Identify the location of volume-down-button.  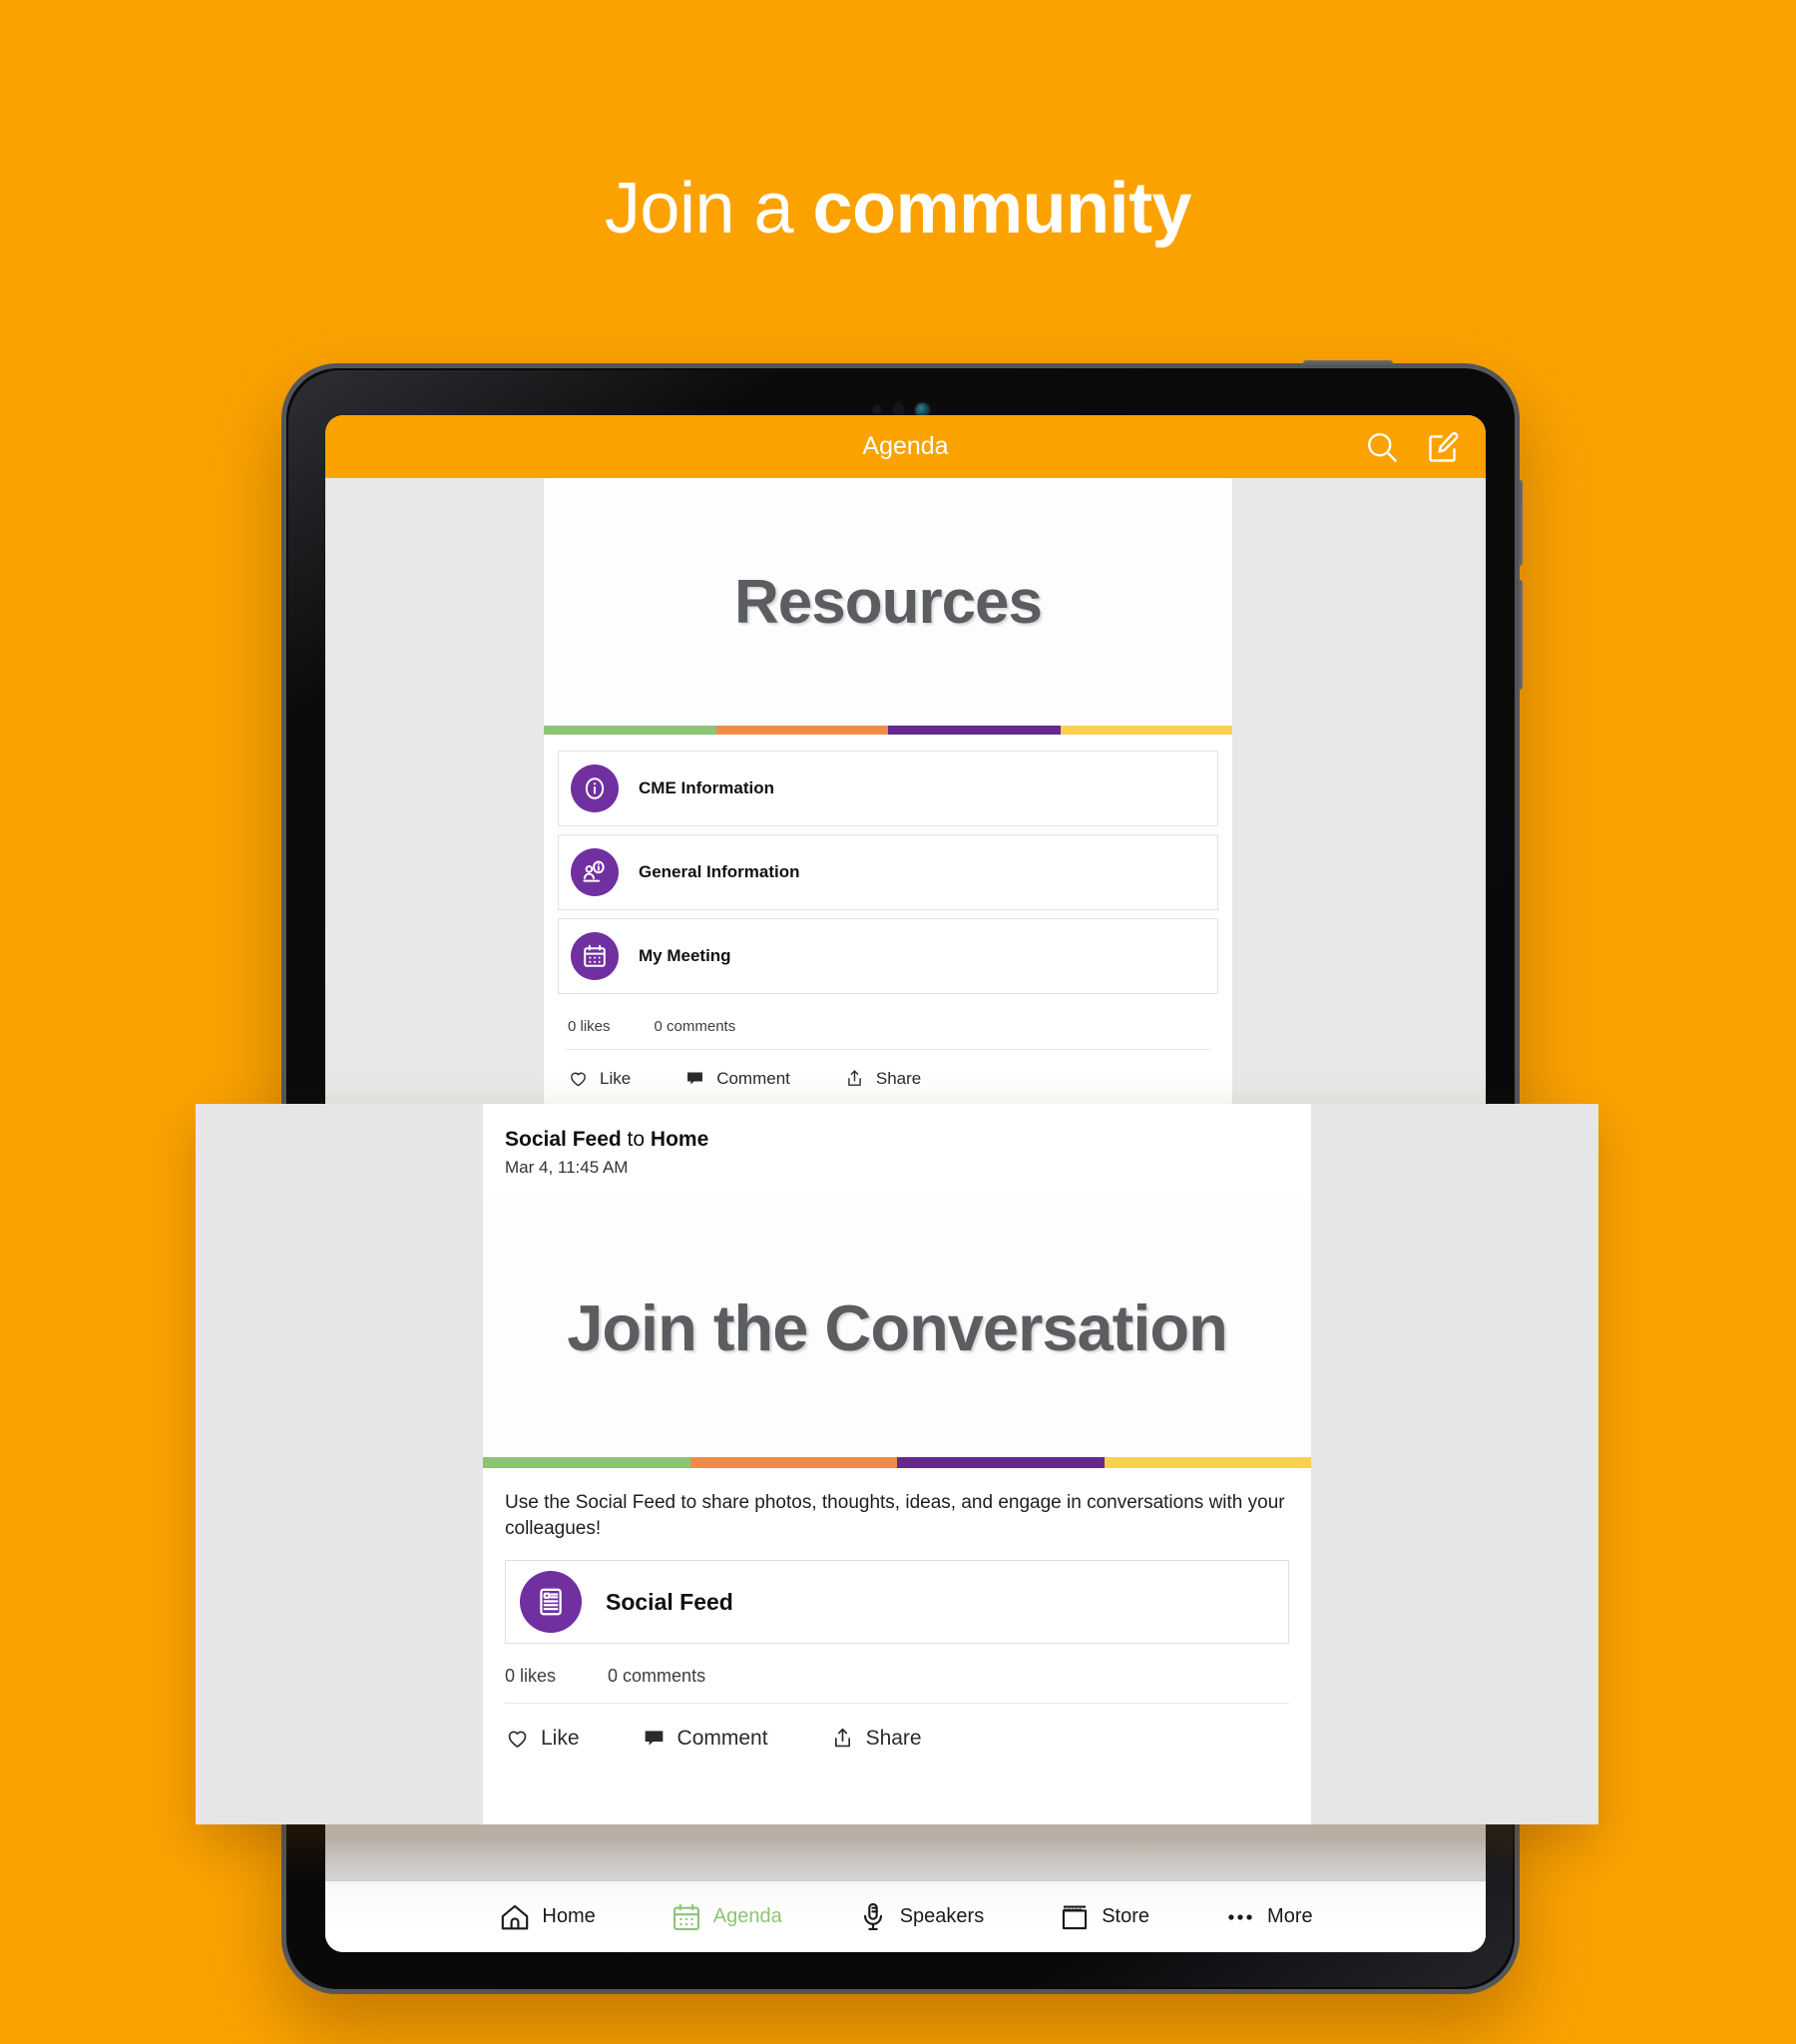
(1520, 635).